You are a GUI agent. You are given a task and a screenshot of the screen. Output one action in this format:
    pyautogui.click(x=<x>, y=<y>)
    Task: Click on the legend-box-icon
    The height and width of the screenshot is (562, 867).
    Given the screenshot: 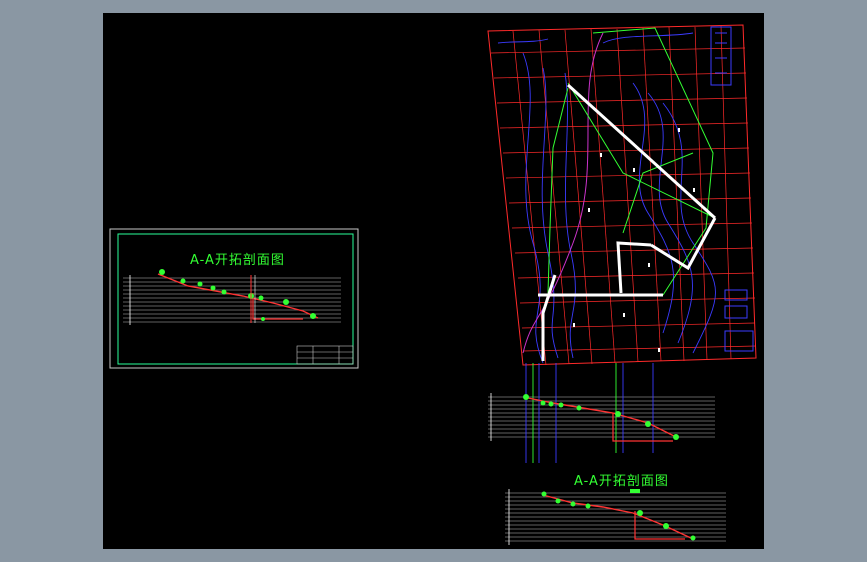 What is the action you would take?
    pyautogui.click(x=732, y=189)
    